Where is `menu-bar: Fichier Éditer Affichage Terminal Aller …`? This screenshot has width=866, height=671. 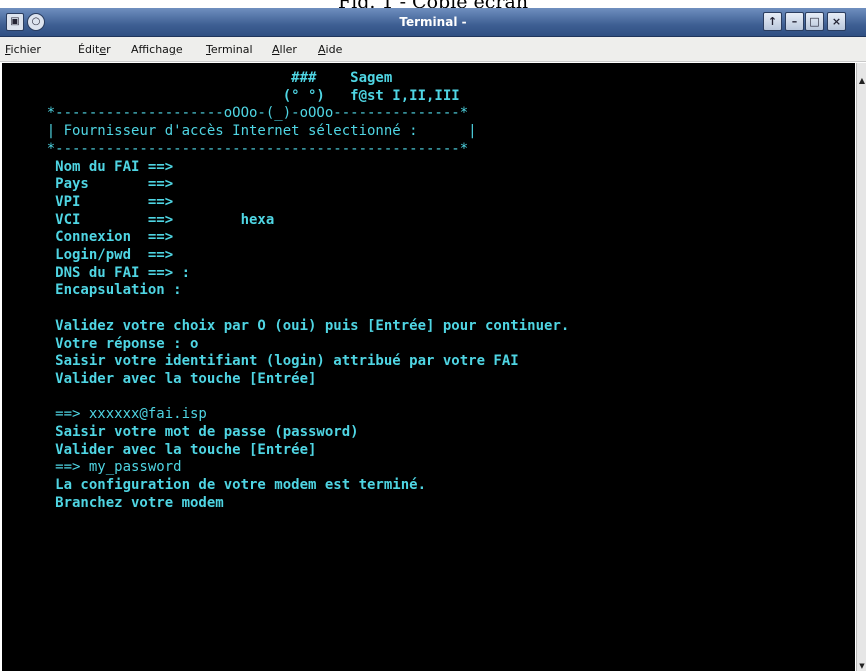
menu-bar: Fichier Éditer Affichage Terminal Aller … is located at coordinates (433, 49).